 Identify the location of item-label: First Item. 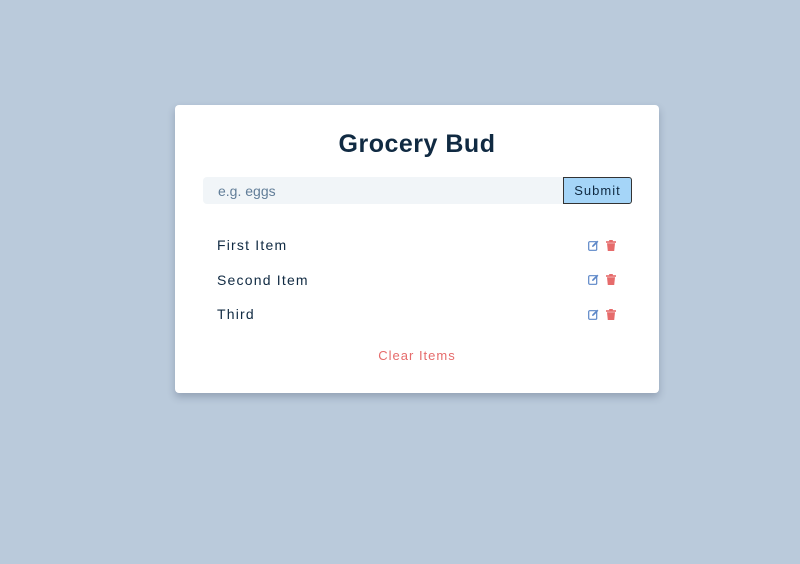
(252, 245).